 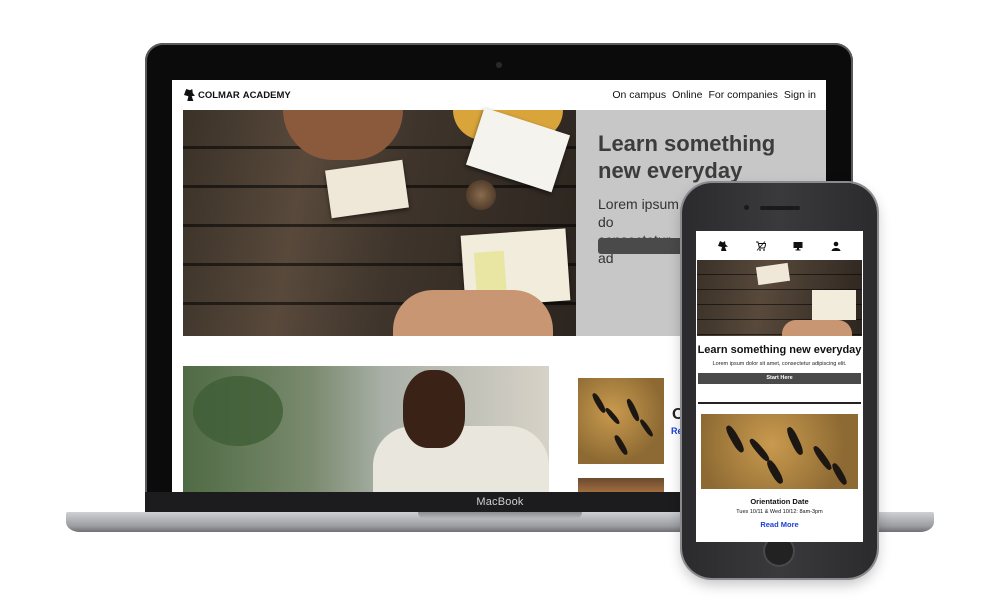 I want to click on hero-text: Lorem ipsum do consectetur ad, so click(x=638, y=231).